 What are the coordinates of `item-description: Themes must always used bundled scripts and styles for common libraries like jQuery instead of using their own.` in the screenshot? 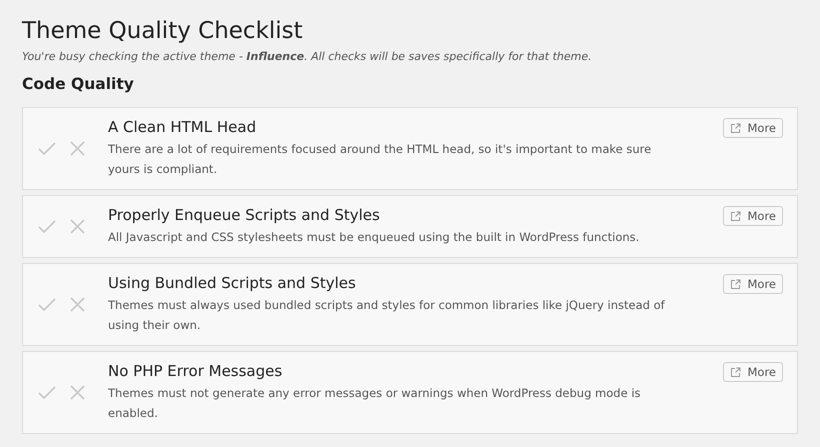 It's located at (387, 315).